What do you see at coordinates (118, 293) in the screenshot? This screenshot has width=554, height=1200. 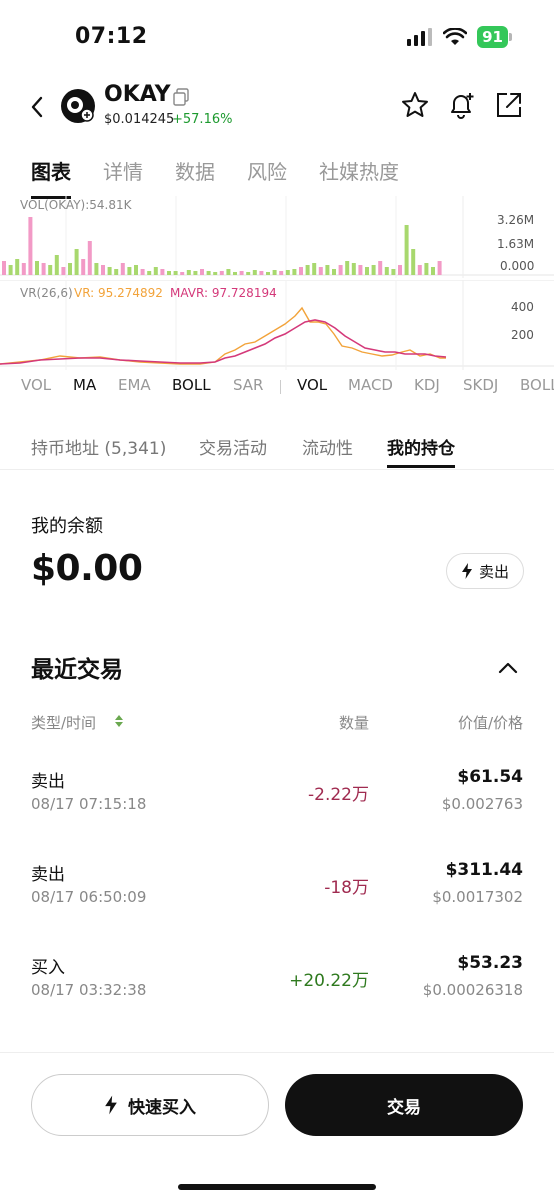 I see `vr-value: VR: 95.274892` at bounding box center [118, 293].